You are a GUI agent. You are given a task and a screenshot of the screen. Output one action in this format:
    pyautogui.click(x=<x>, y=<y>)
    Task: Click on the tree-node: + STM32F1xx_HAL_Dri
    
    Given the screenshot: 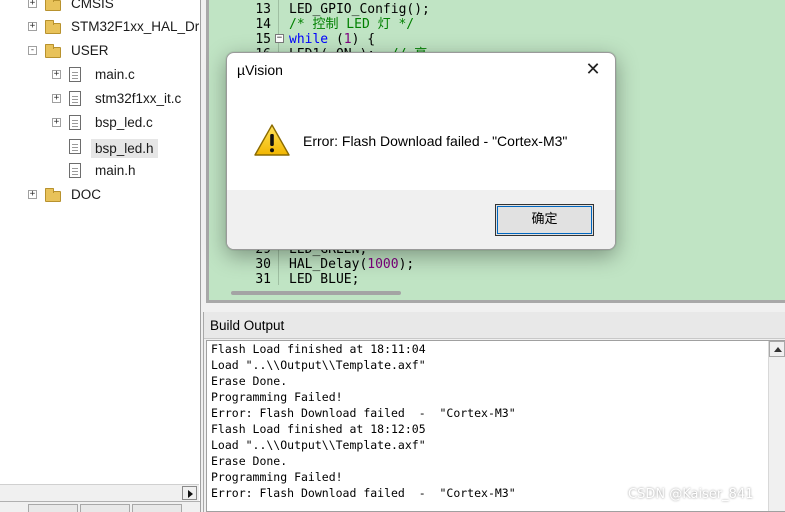 What is the action you would take?
    pyautogui.click(x=100, y=27)
    